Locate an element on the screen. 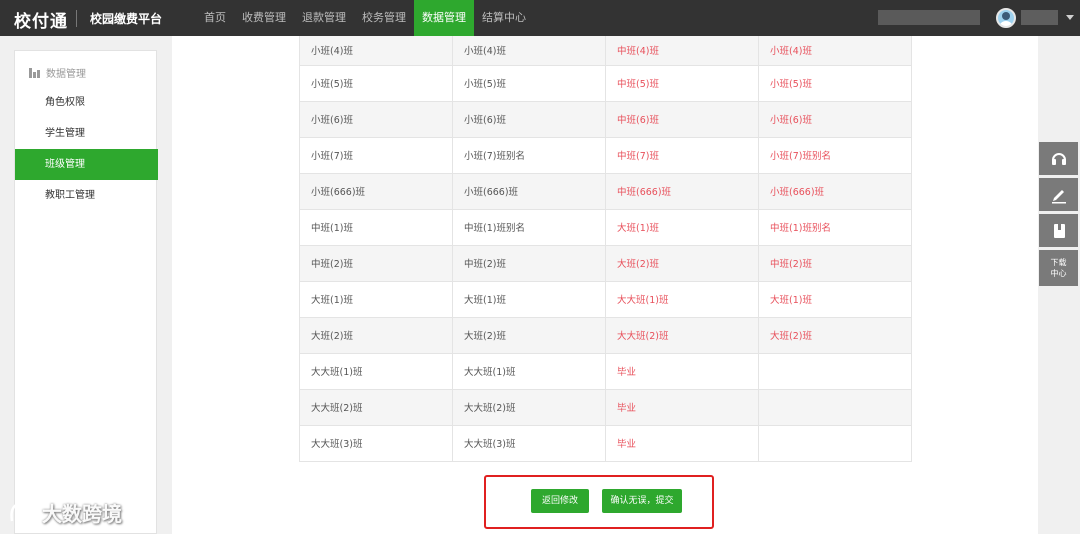  edit-icon is located at coordinates (1058, 196).